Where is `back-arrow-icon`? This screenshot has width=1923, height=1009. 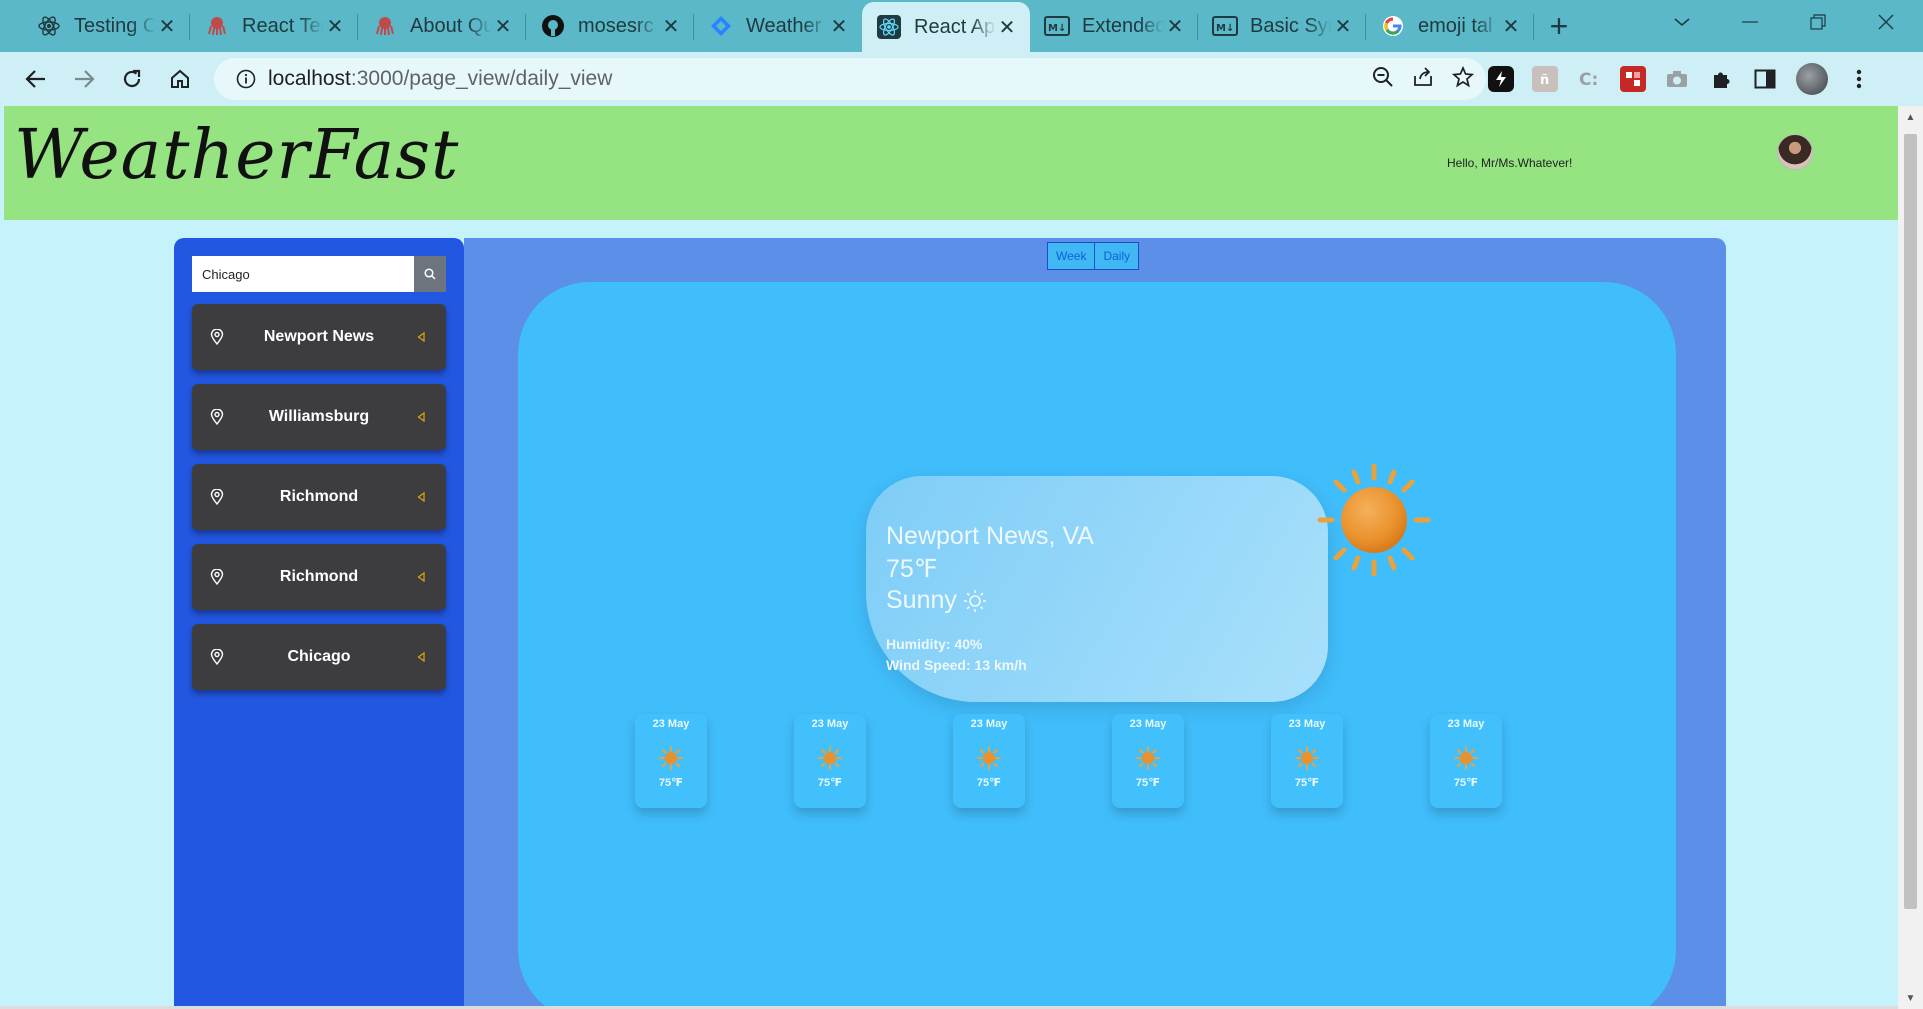 back-arrow-icon is located at coordinates (36, 79).